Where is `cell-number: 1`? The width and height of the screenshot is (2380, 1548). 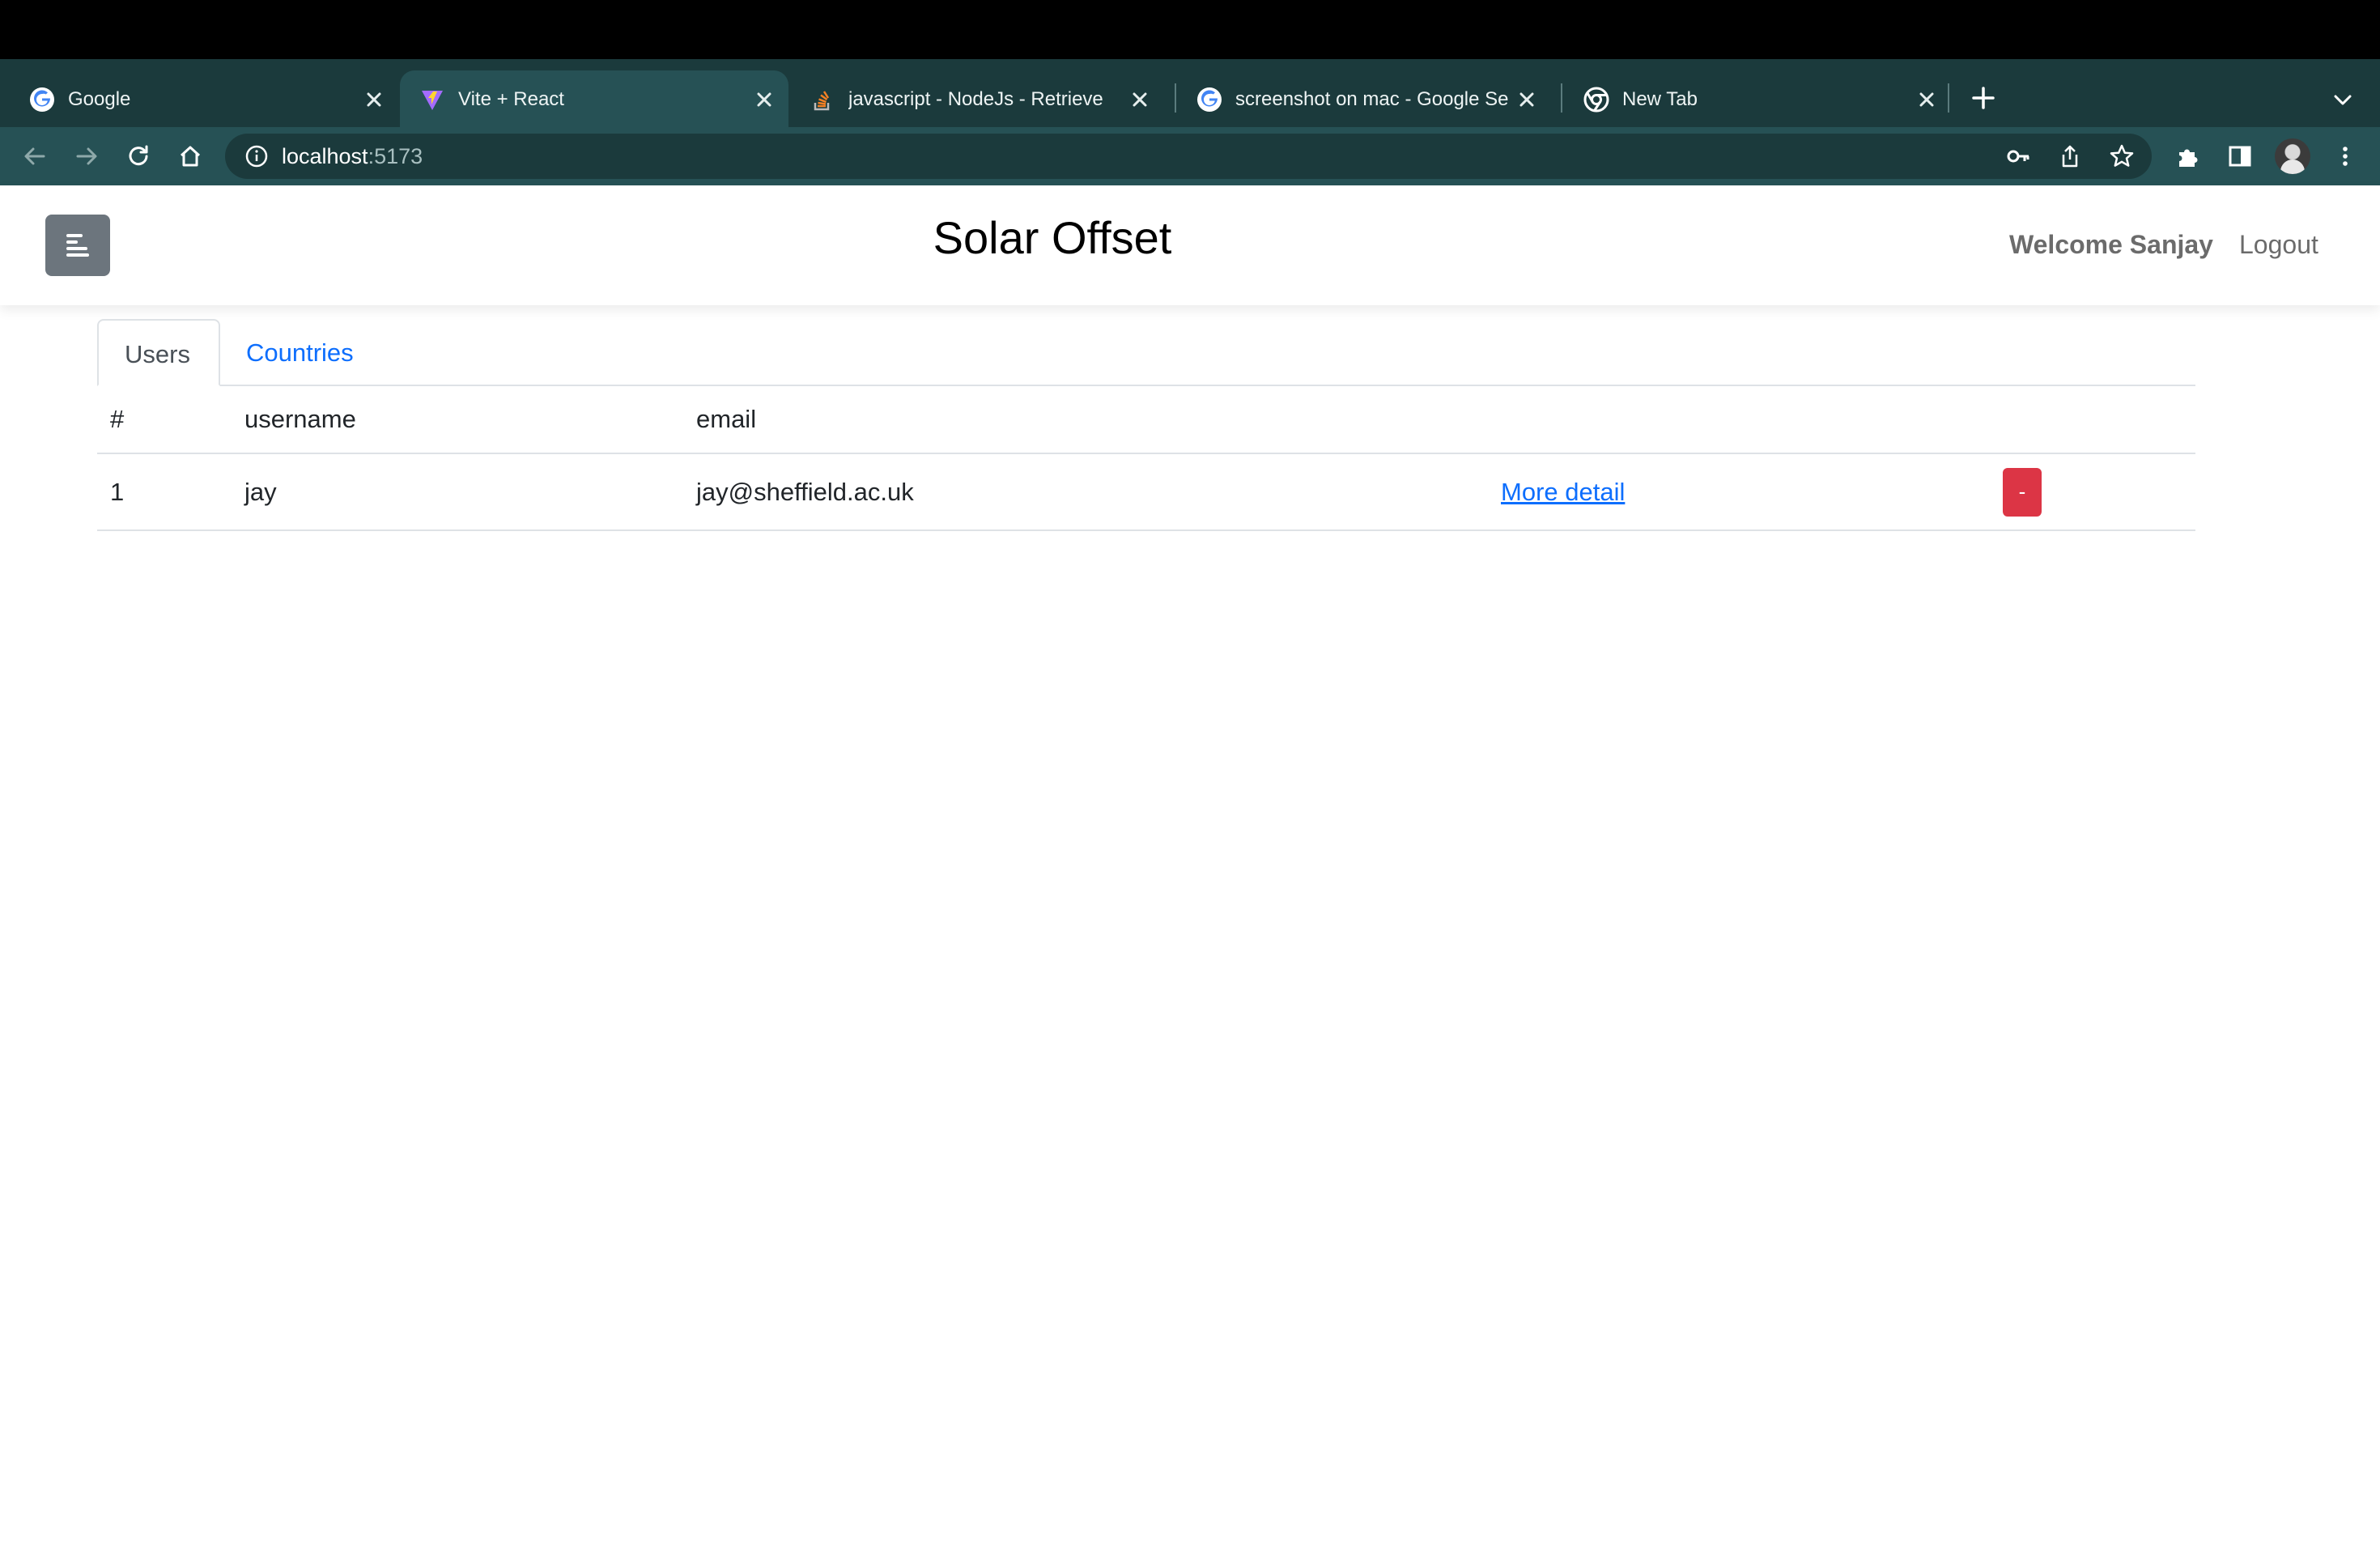
cell-number: 1 is located at coordinates (164, 492).